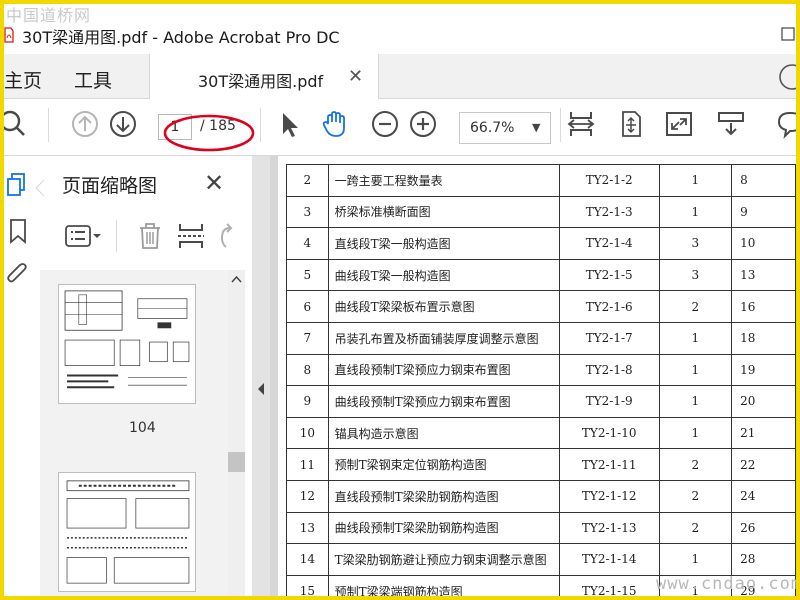 The height and width of the screenshot is (600, 800). Describe the element at coordinates (443, 180) in the screenshot. I see `drawing-name: 一跨主要工程数量表` at that location.